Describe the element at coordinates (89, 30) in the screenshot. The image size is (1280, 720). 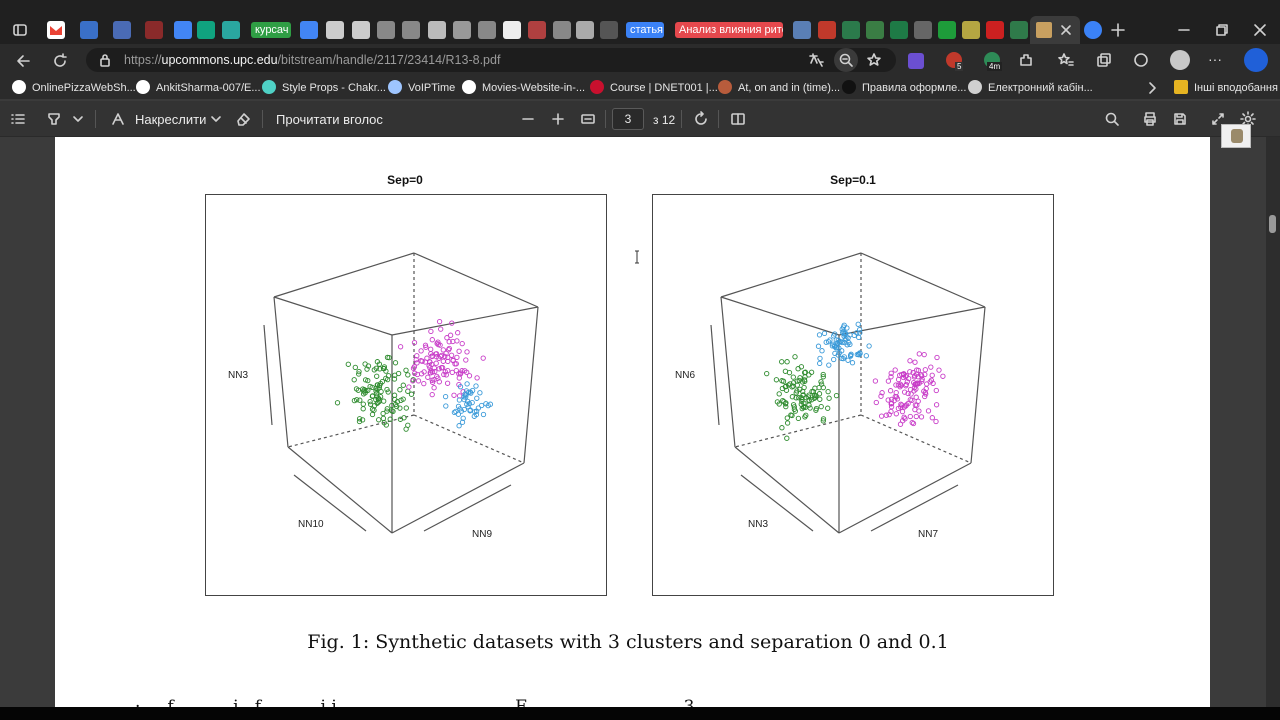
I see `calendar-tab-icon` at that location.